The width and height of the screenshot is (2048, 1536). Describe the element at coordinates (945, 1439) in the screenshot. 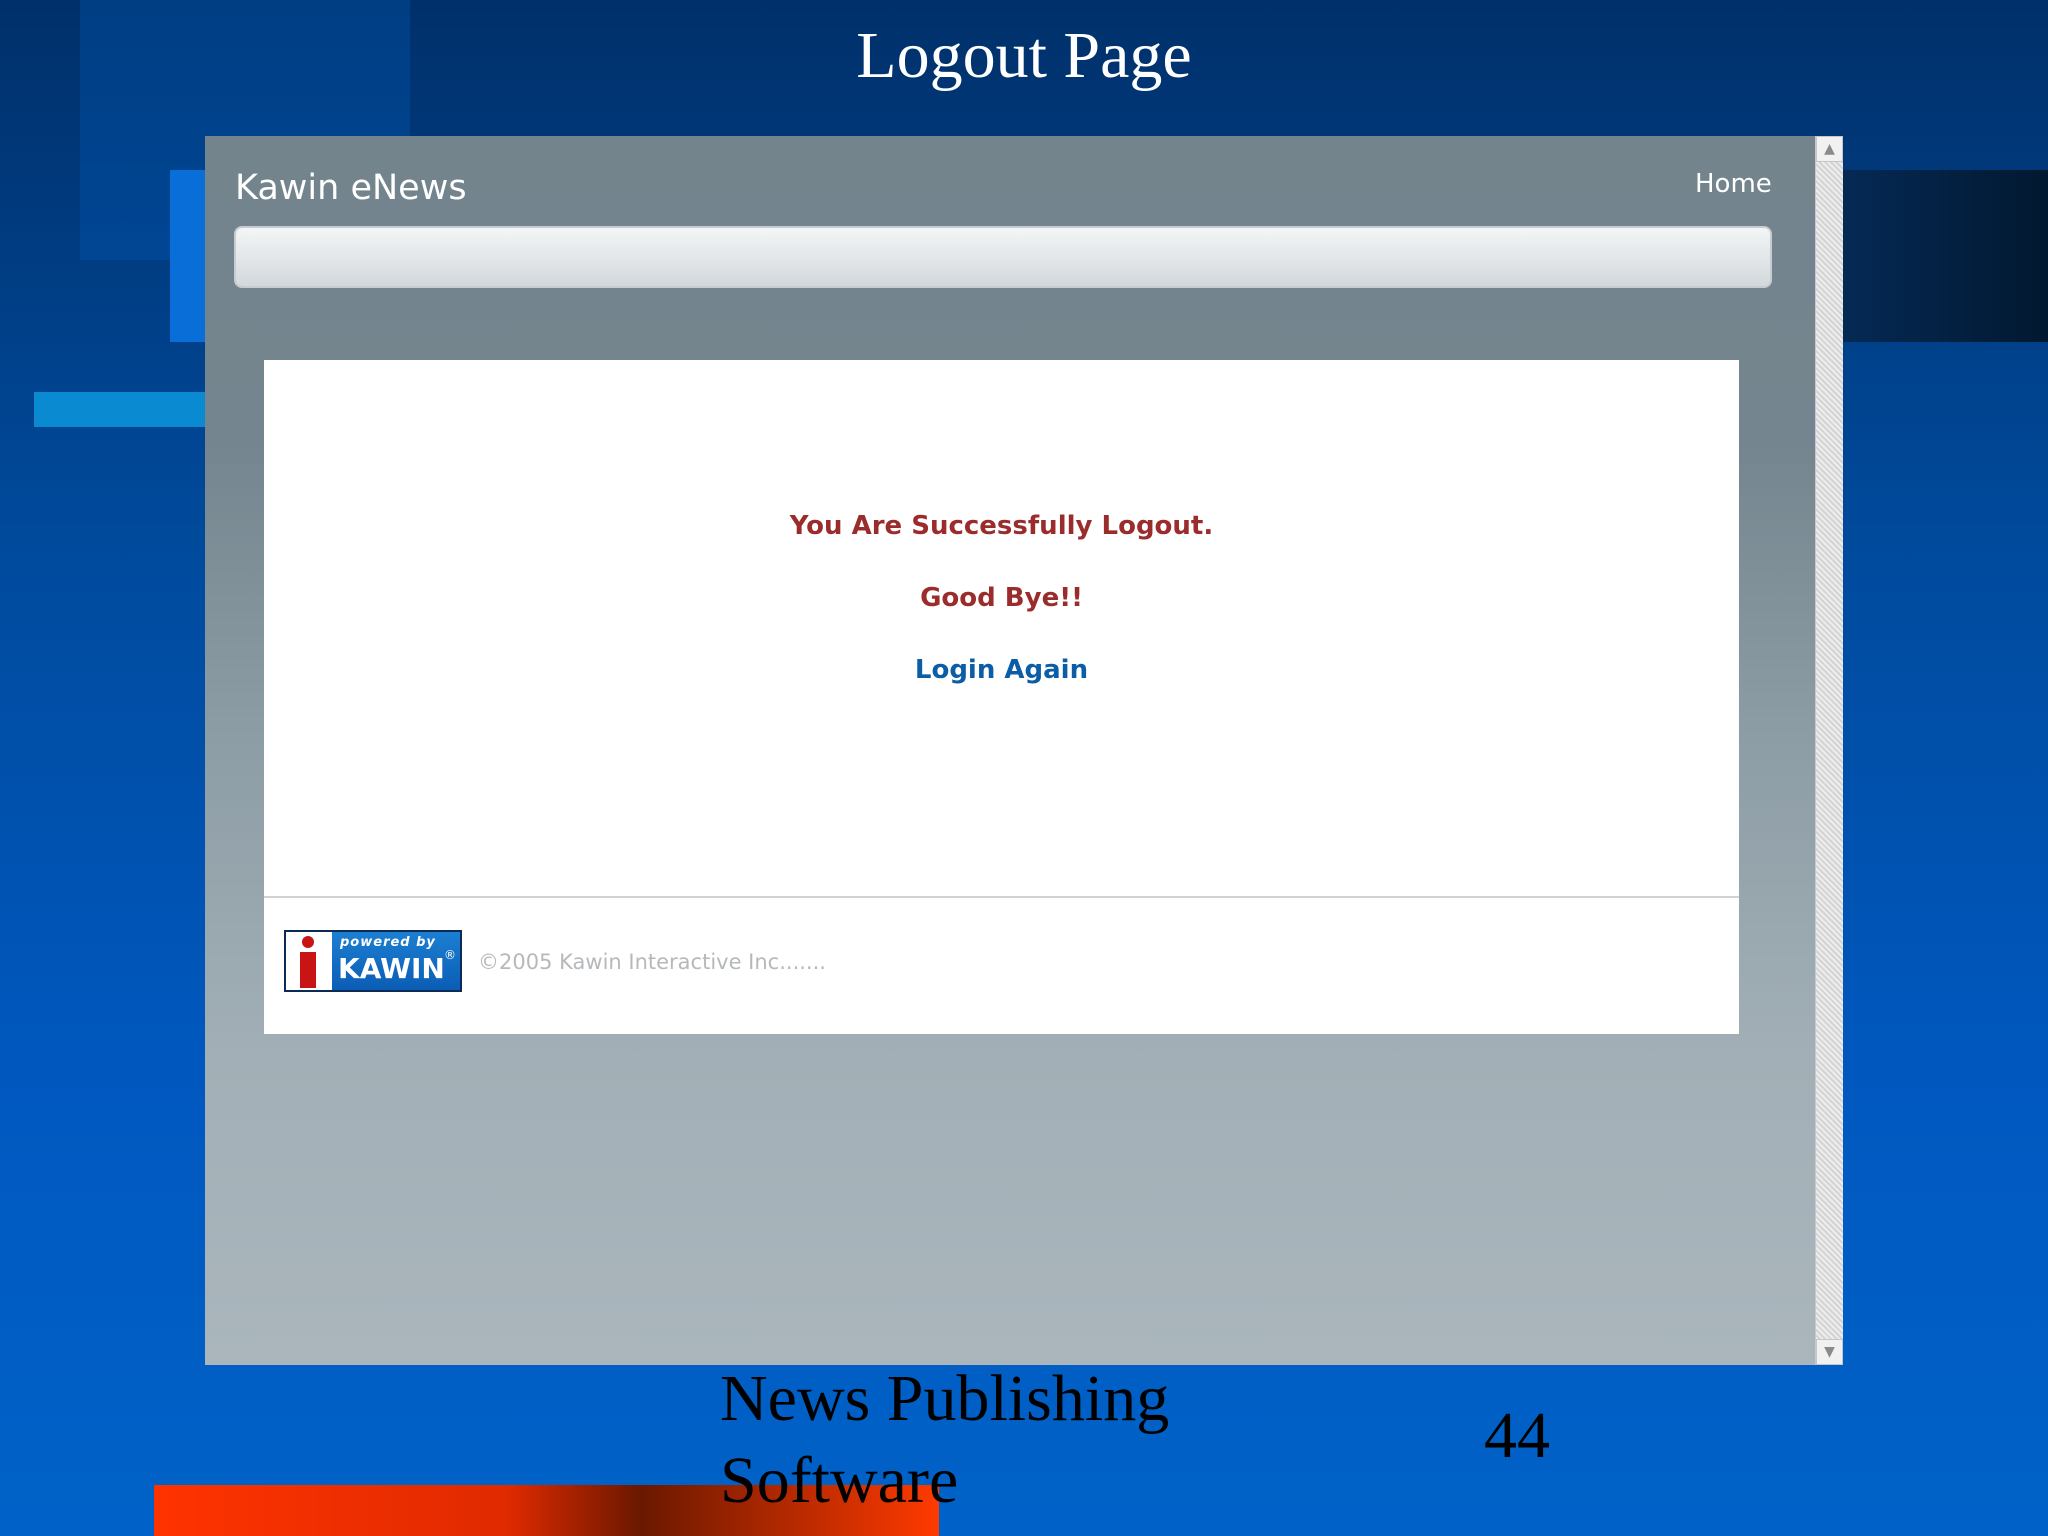

I see `slide-footer-text: News Publishing Software` at that location.